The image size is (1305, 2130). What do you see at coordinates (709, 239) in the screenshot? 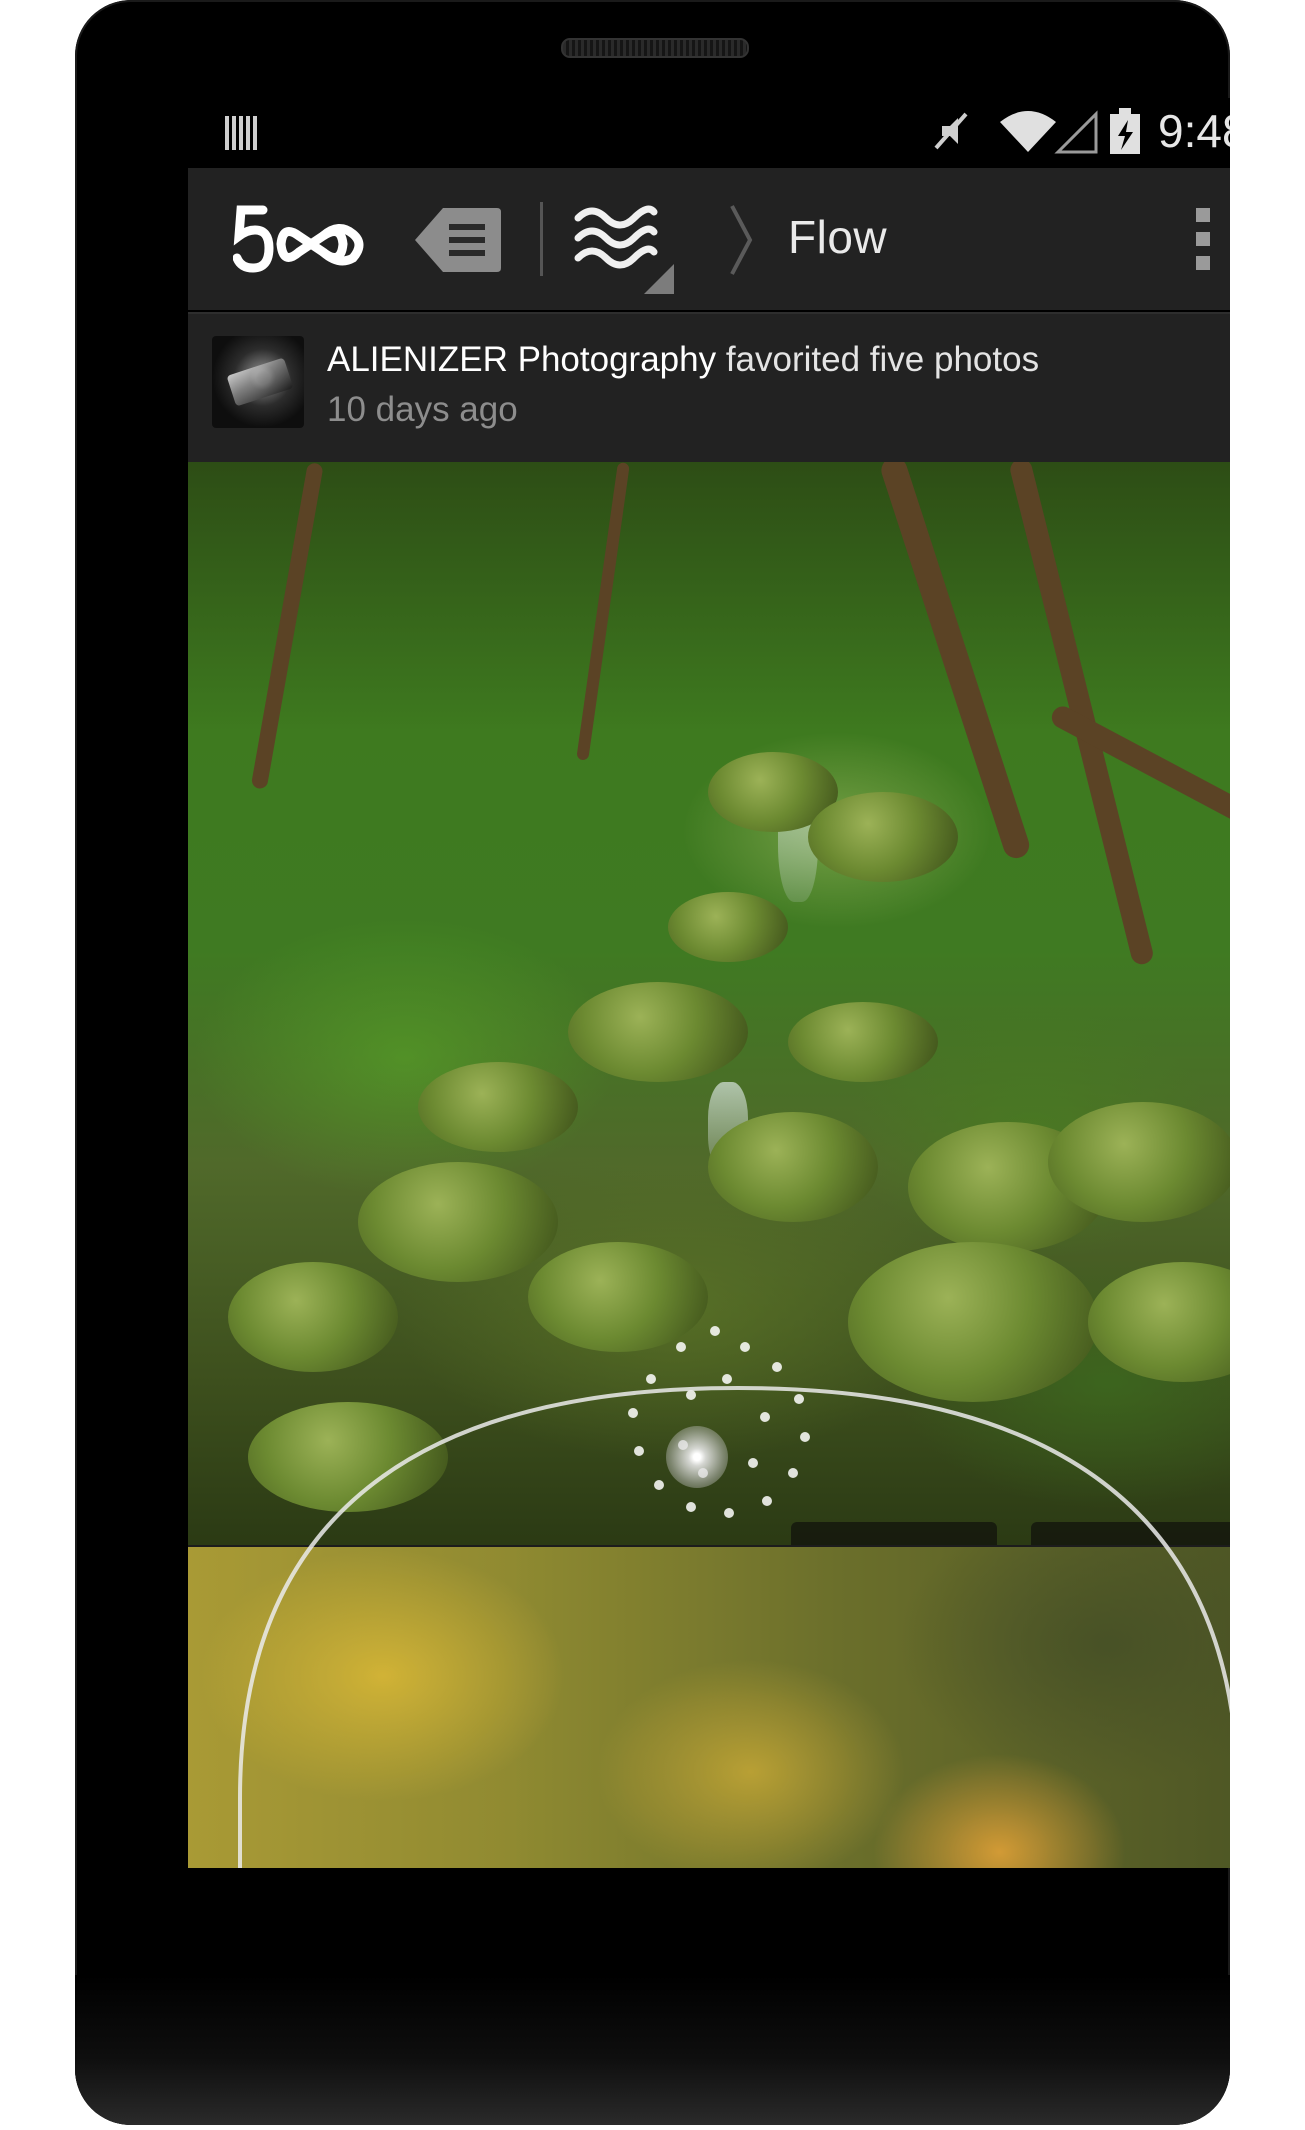
I see `action-bar: Flow` at bounding box center [709, 239].